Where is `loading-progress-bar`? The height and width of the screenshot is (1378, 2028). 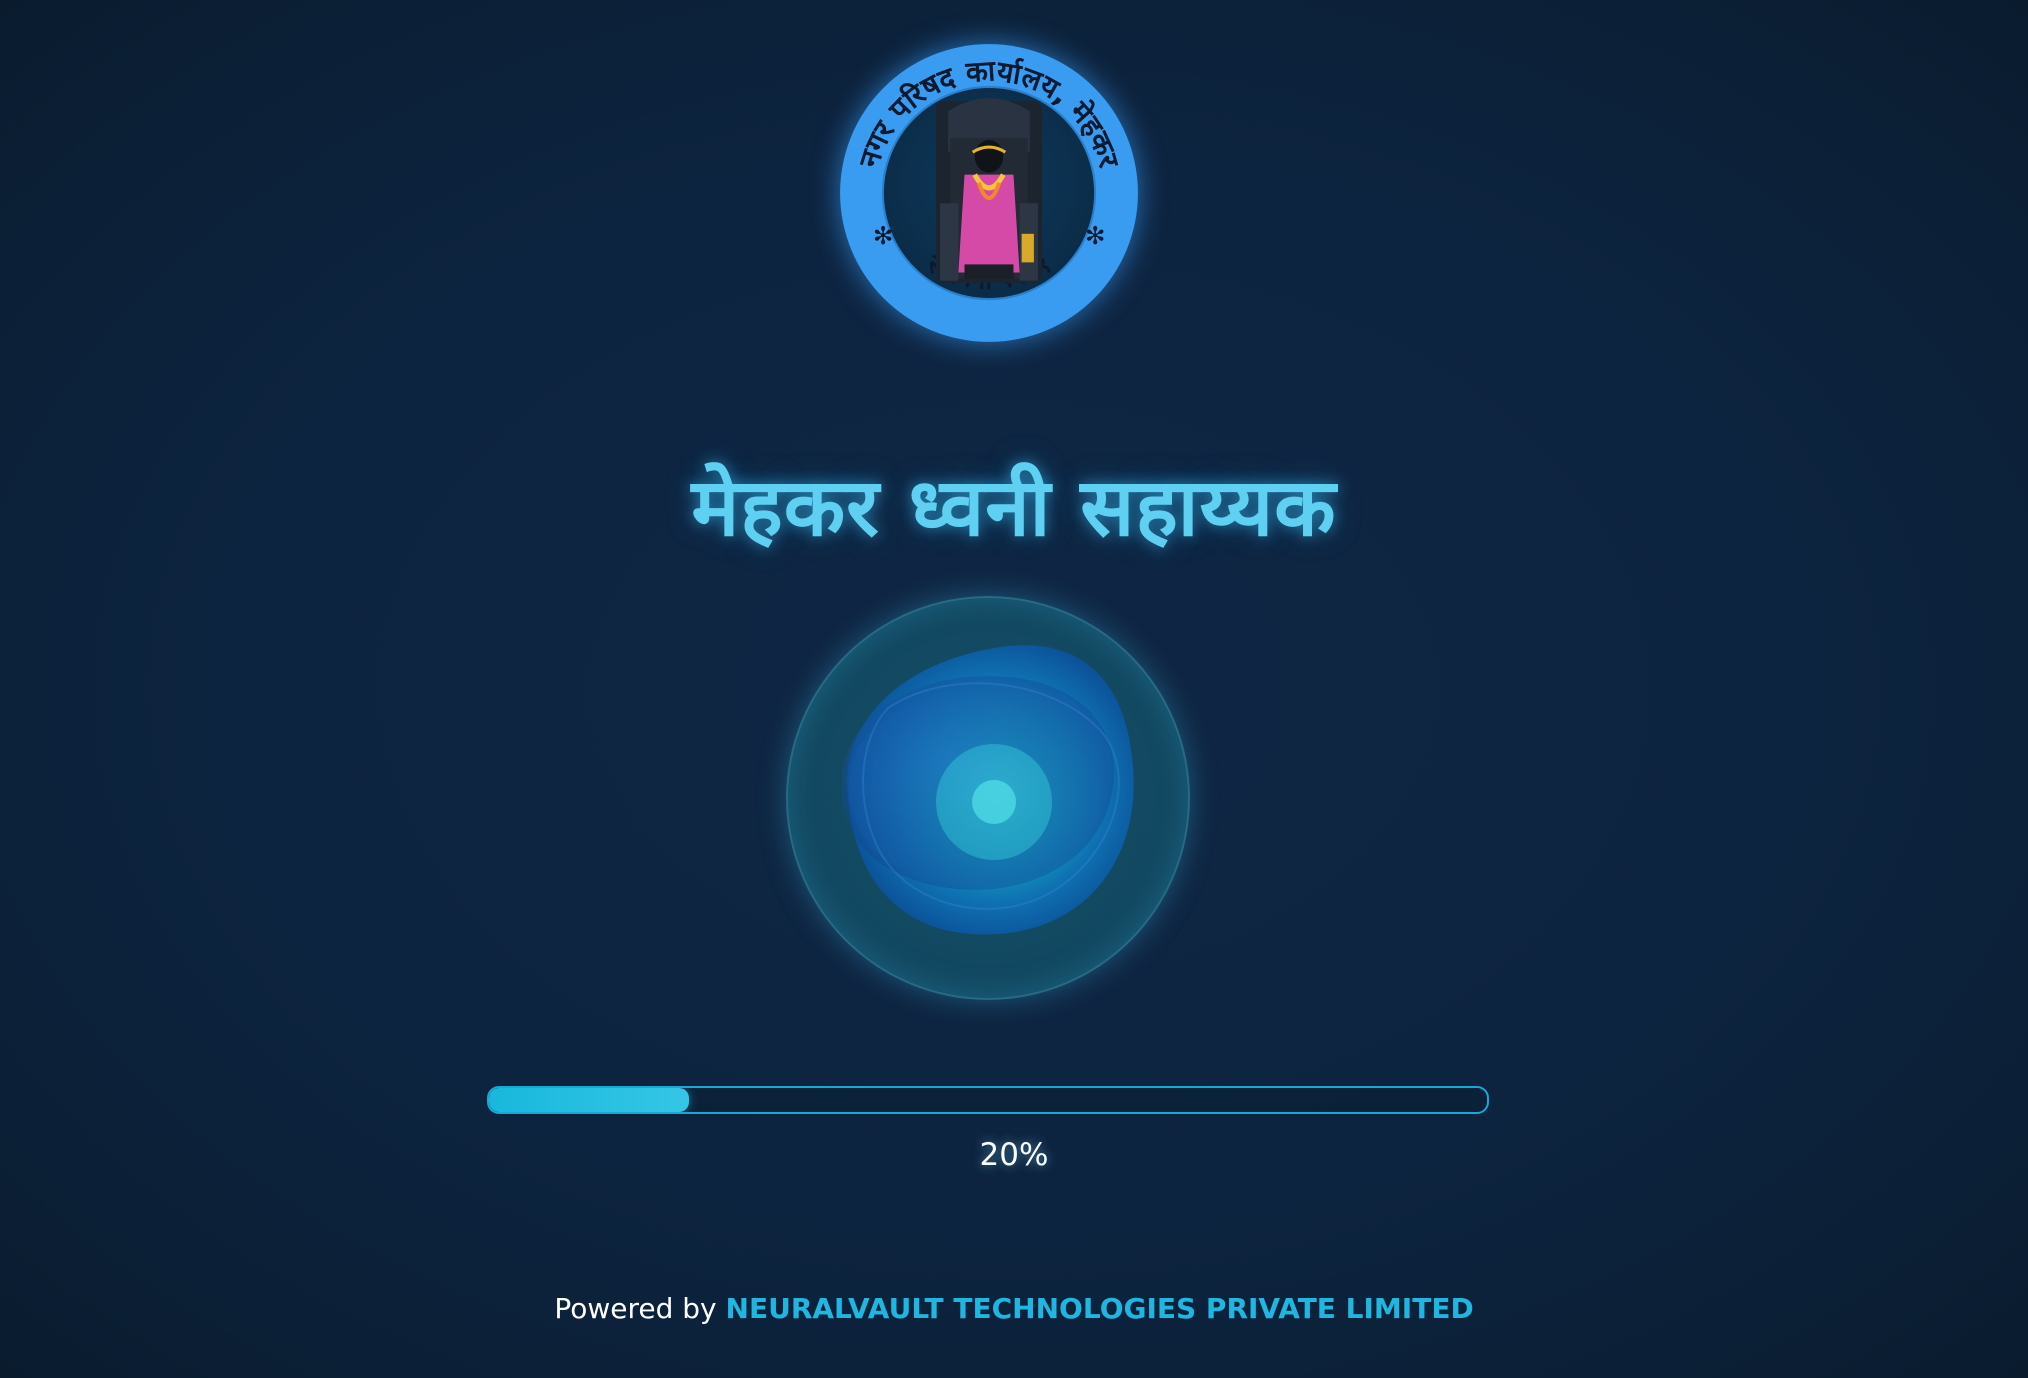 loading-progress-bar is located at coordinates (988, 1100).